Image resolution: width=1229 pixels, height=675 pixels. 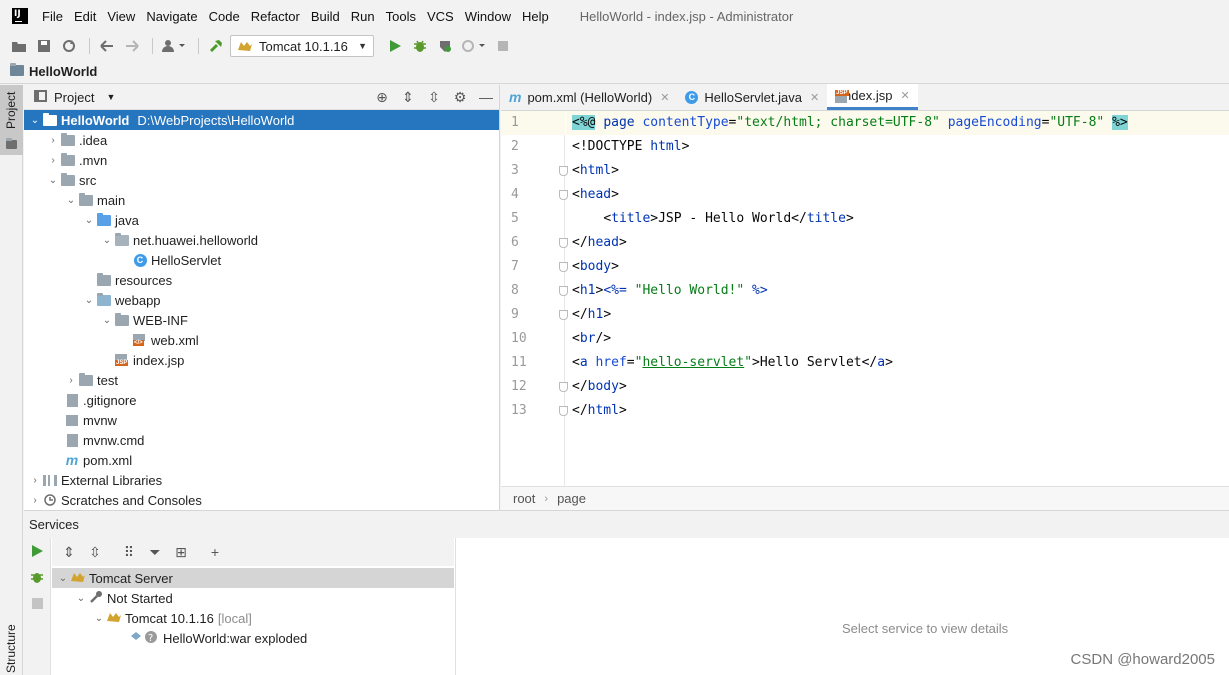 I want to click on sync-icon, so click(x=69, y=46).